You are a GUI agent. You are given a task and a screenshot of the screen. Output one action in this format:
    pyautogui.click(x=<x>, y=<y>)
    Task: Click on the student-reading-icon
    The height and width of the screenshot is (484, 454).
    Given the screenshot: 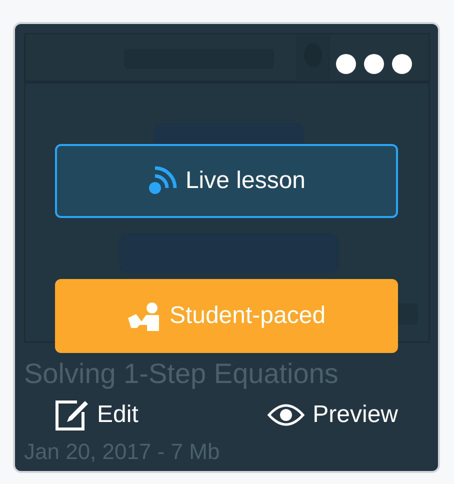 What is the action you would take?
    pyautogui.click(x=144, y=316)
    